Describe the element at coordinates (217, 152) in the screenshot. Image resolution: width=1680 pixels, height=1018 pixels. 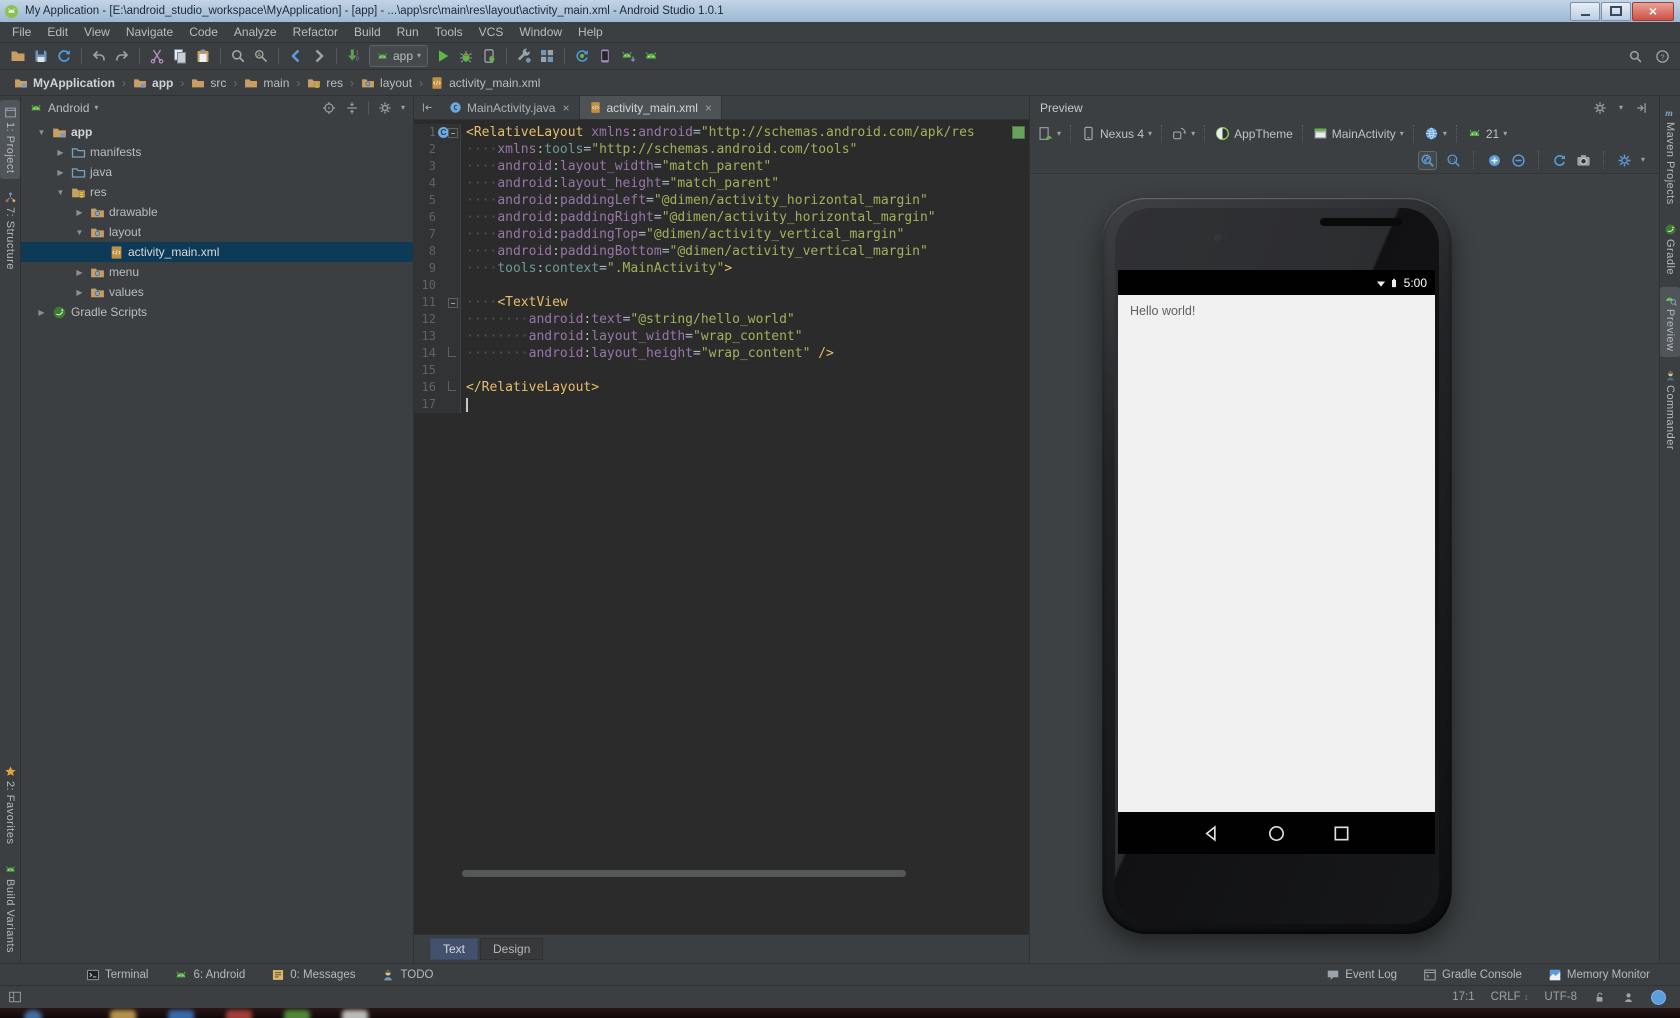
I see `tree-item-manifests: ▶ manifests` at that location.